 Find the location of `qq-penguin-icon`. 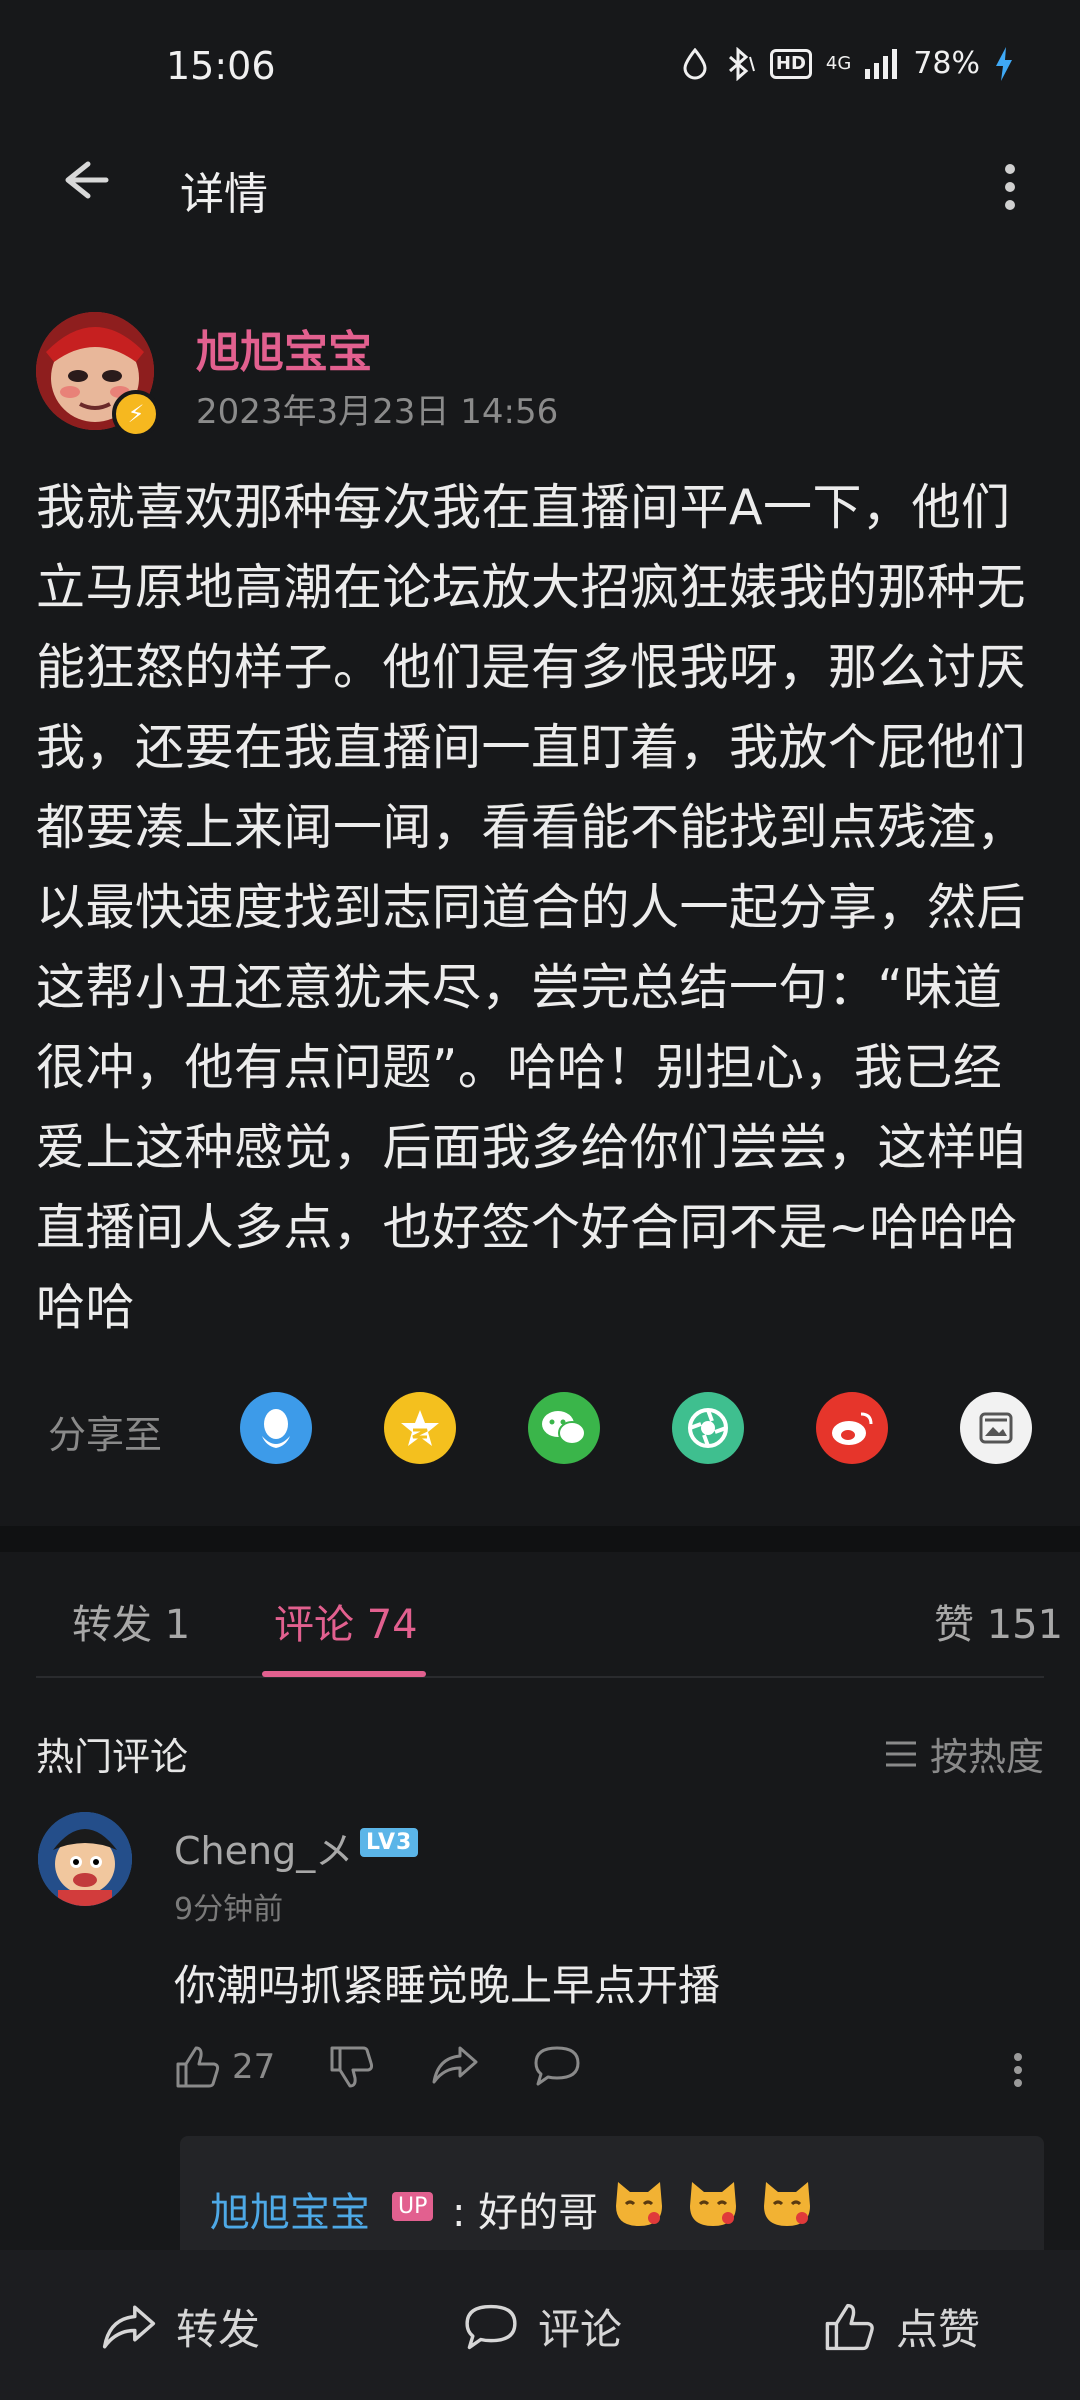

qq-penguin-icon is located at coordinates (276, 1428).